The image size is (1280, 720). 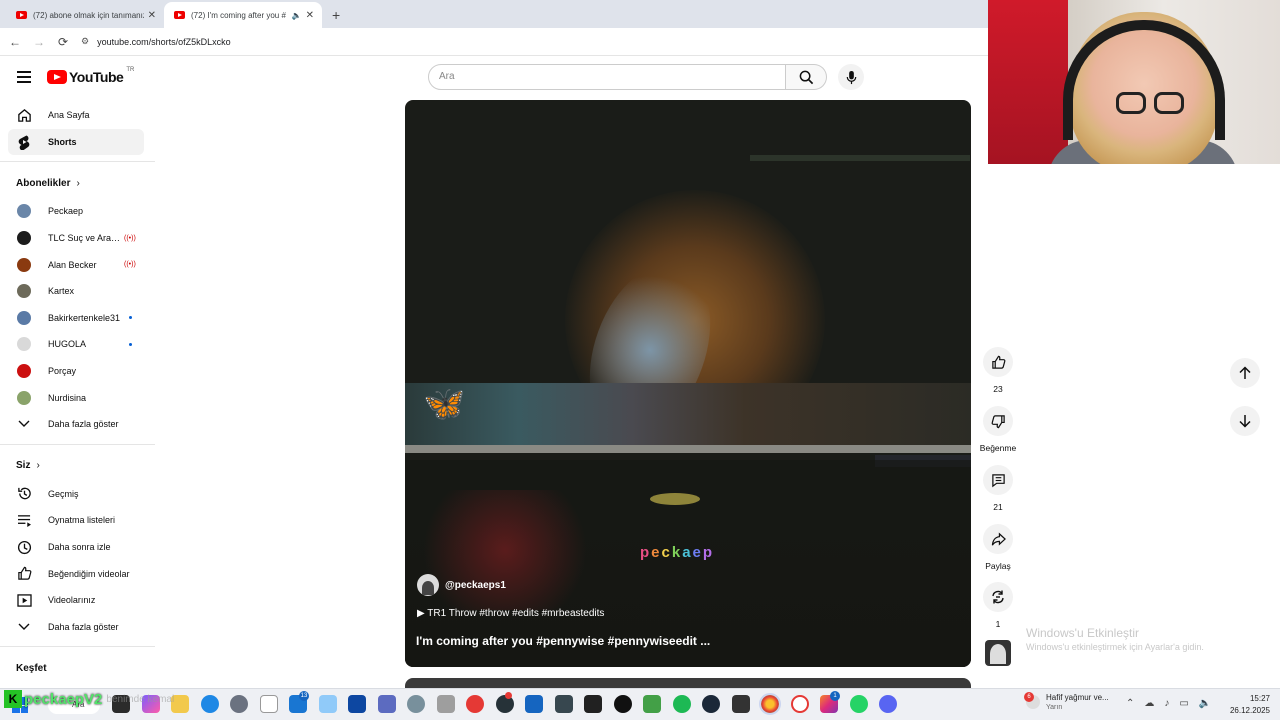 What do you see at coordinates (593, 704) in the screenshot?
I see `game-icon` at bounding box center [593, 704].